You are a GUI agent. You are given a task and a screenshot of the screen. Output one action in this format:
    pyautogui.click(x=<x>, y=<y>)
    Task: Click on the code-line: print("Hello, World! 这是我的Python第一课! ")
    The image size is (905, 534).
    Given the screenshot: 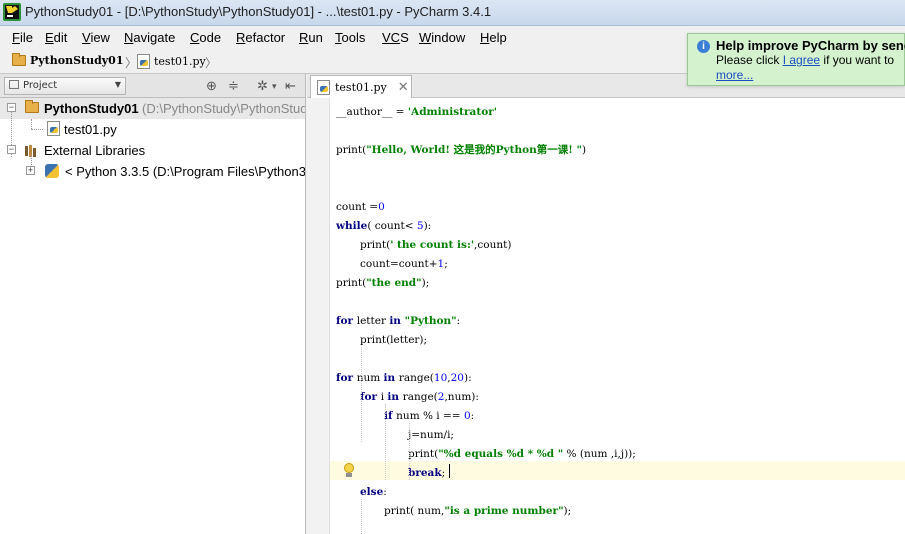 What is the action you would take?
    pyautogui.click(x=461, y=150)
    